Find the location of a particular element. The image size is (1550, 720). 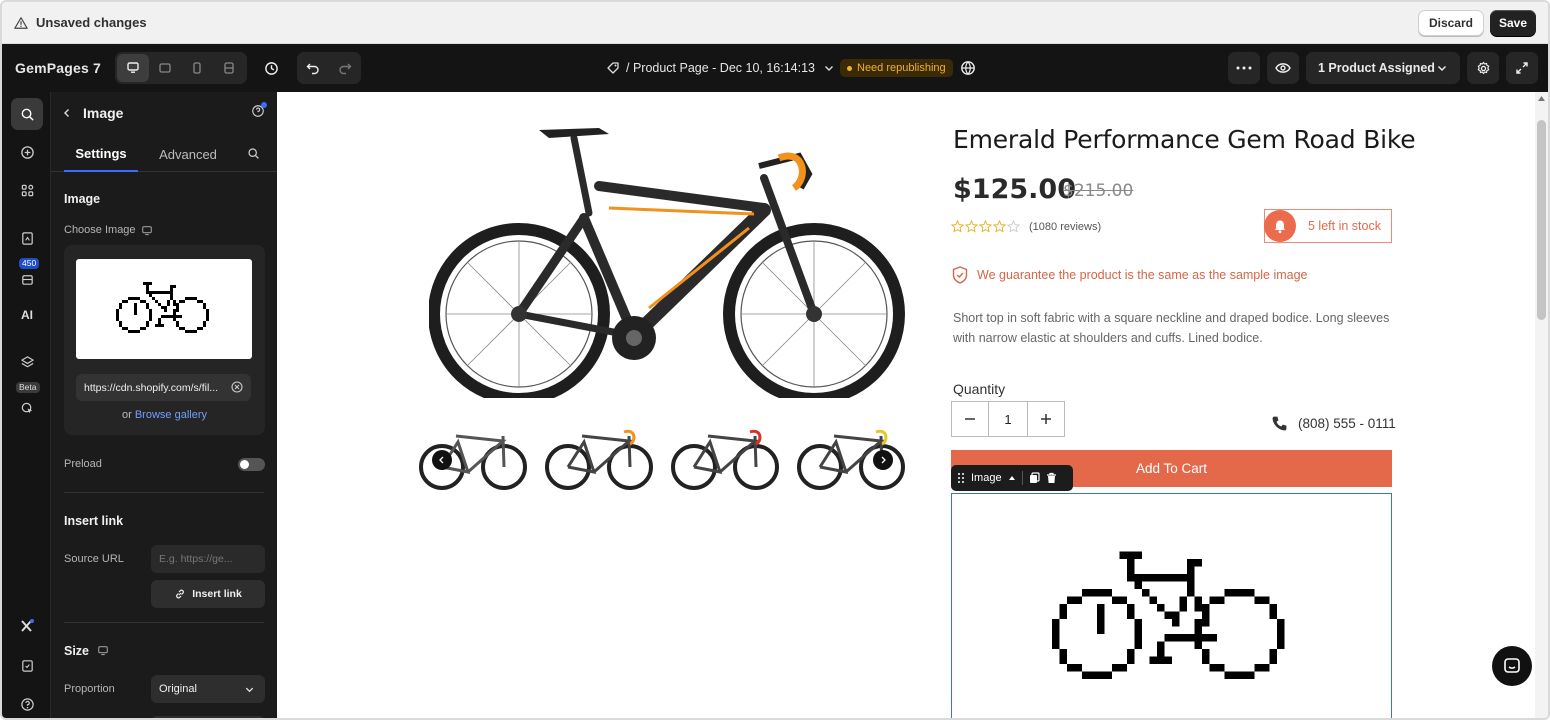

rating-stars is located at coordinates (985, 226).